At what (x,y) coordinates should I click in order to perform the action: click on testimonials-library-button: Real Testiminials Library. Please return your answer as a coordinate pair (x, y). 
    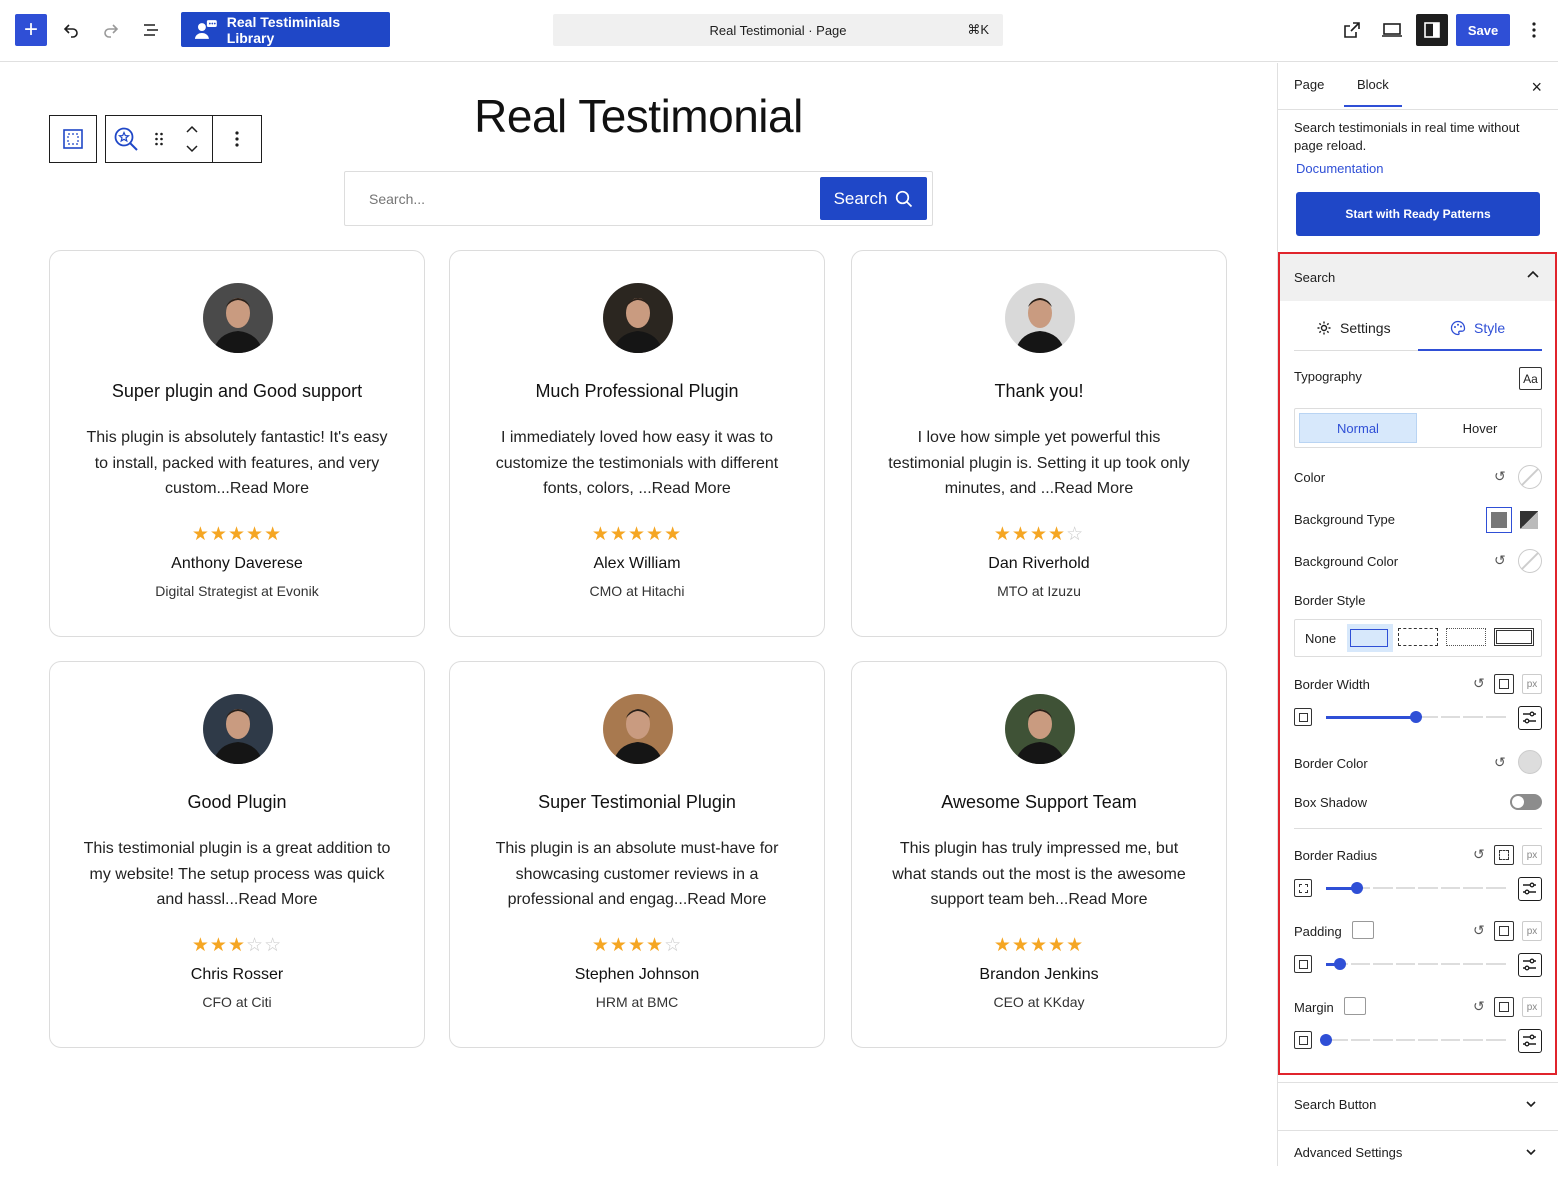
    Looking at the image, I should click on (285, 29).